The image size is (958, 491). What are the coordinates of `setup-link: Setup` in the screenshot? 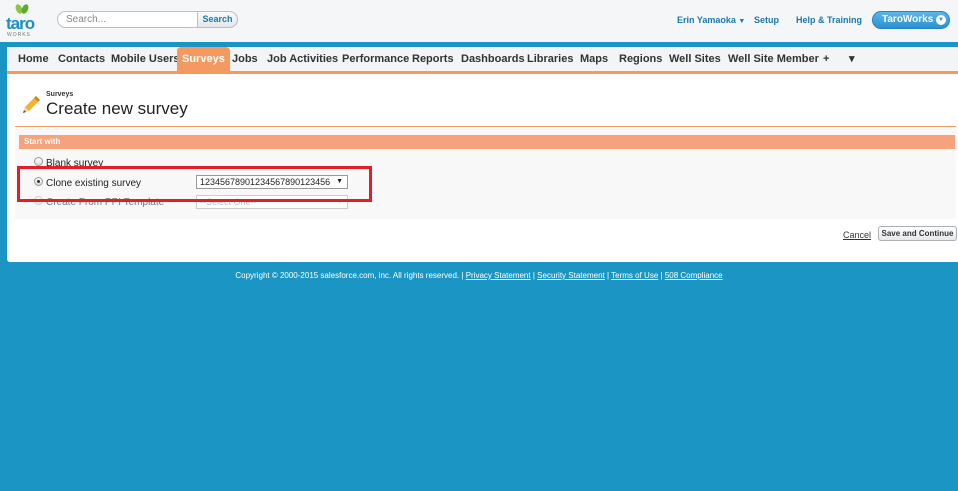 It's located at (766, 20).